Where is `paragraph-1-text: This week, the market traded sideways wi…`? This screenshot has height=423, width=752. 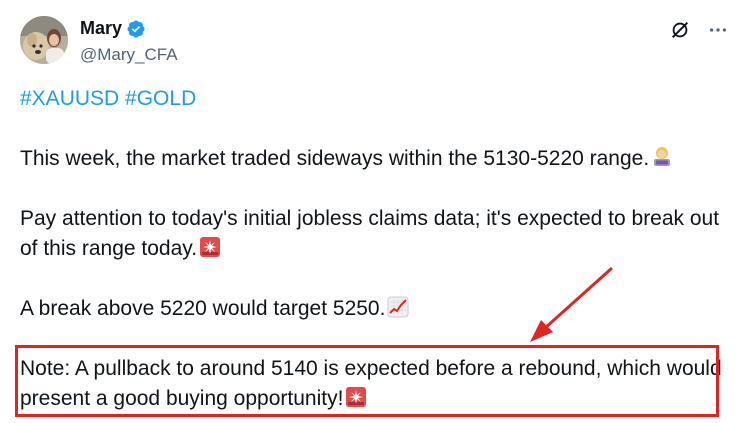
paragraph-1-text: This week, the market traded sideways wi… is located at coordinates (335, 158).